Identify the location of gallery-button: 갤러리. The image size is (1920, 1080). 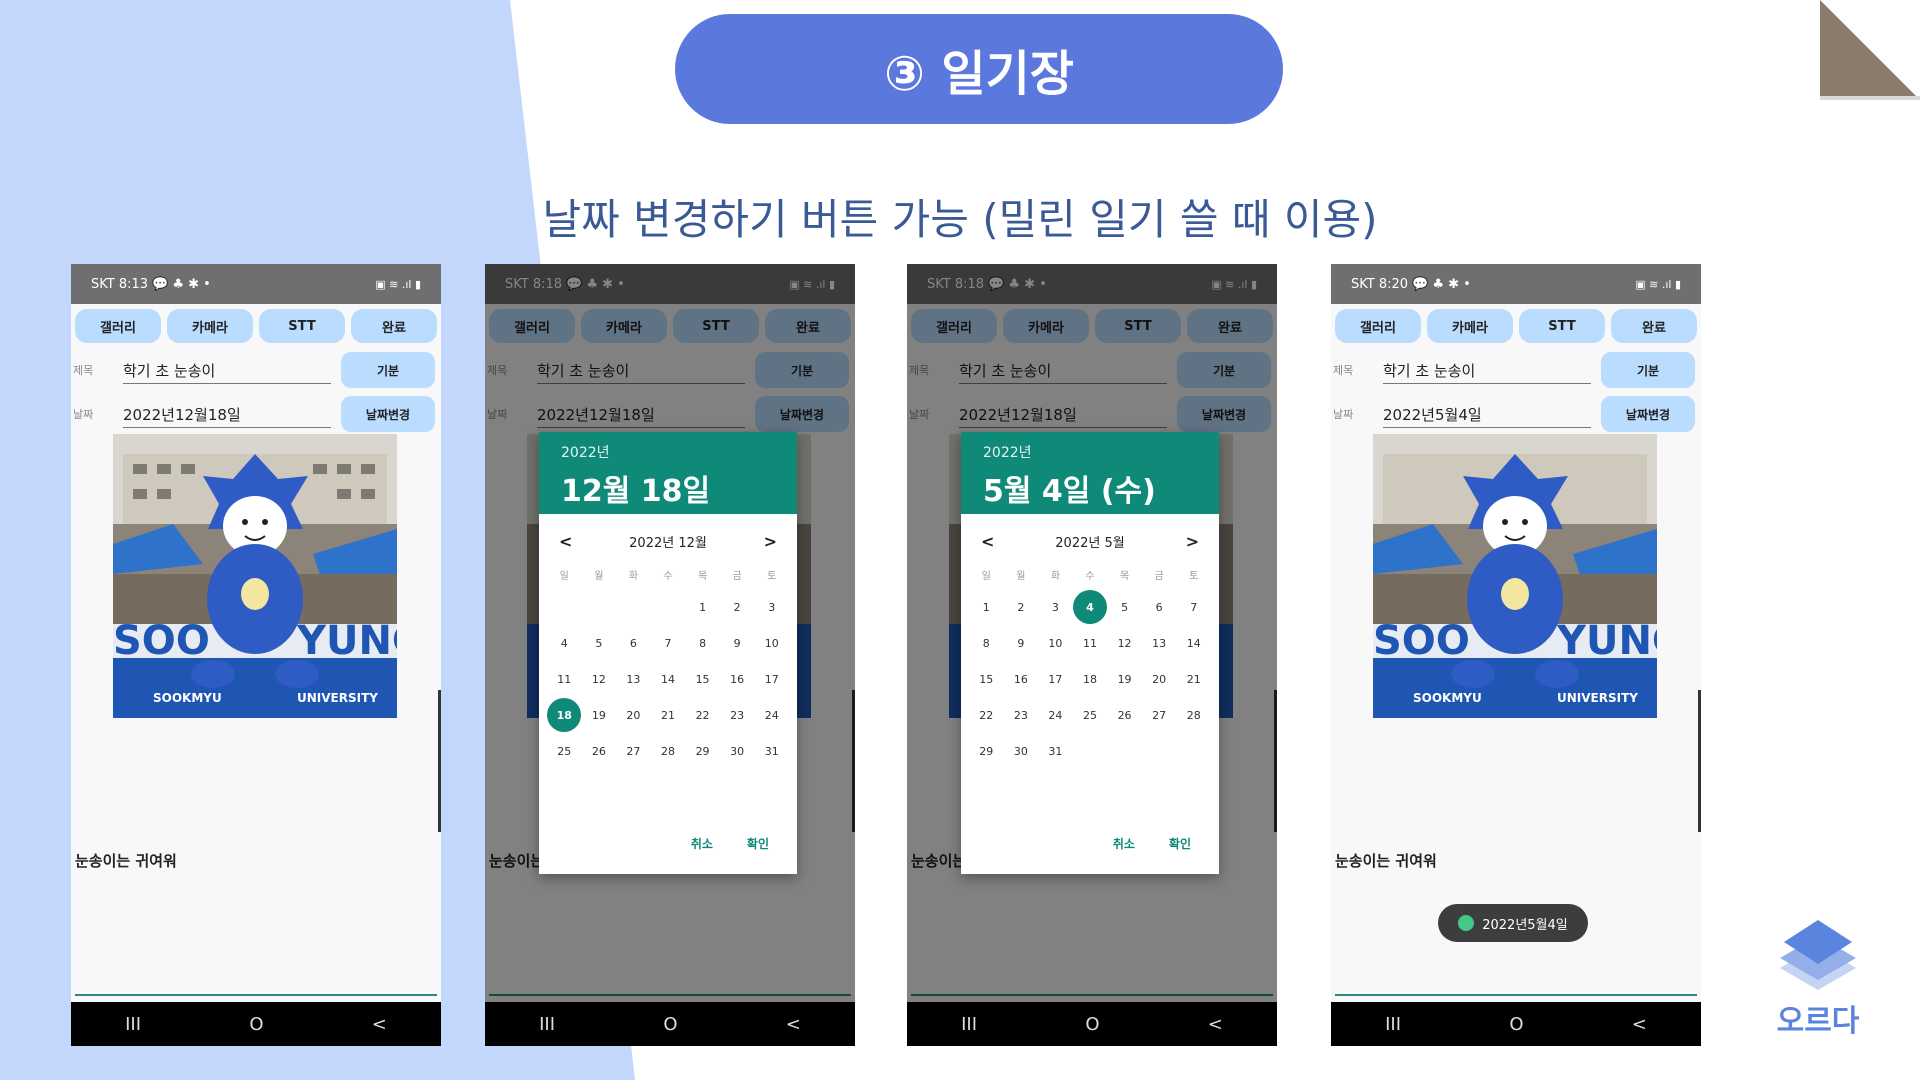
(1378, 326).